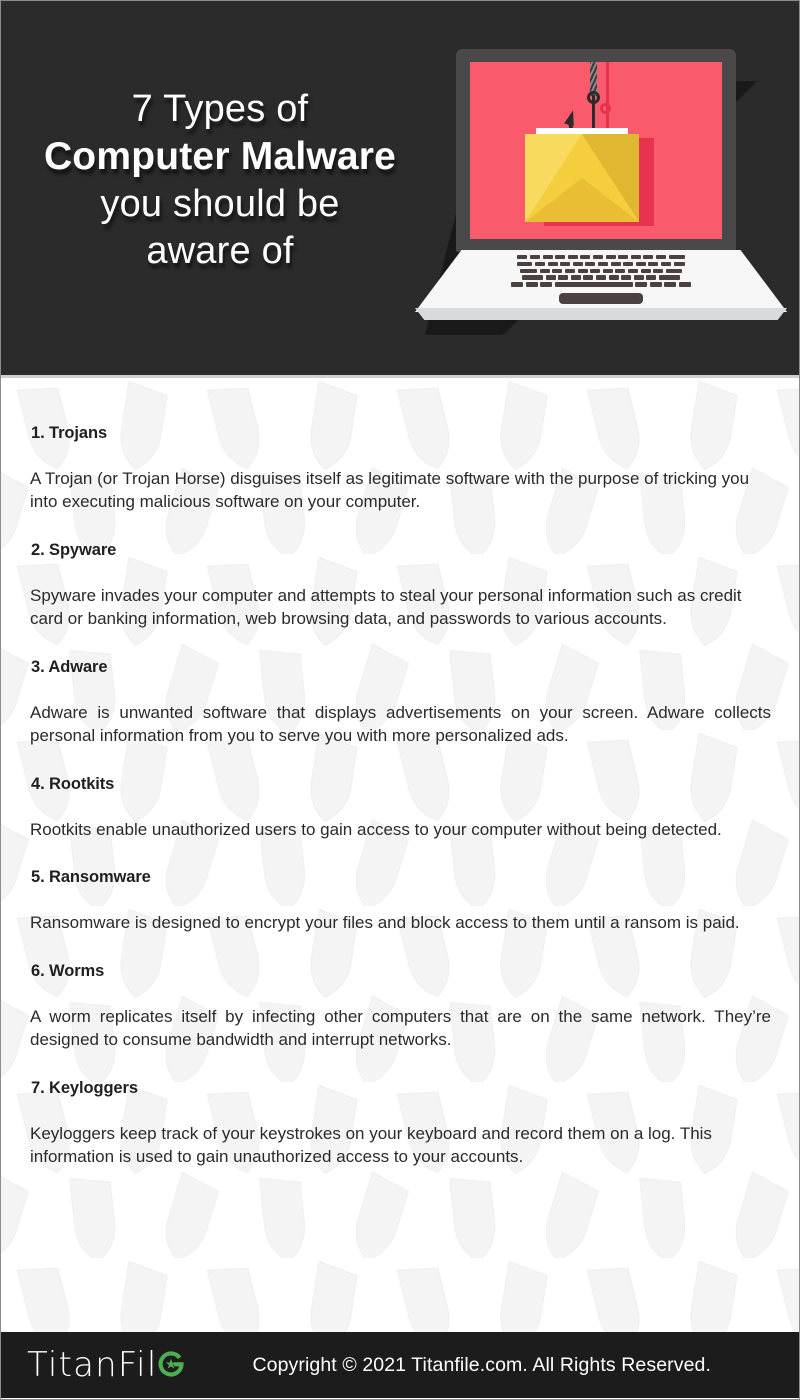 The width and height of the screenshot is (800, 1400). What do you see at coordinates (68, 970) in the screenshot?
I see `section-title: 6. Worms` at bounding box center [68, 970].